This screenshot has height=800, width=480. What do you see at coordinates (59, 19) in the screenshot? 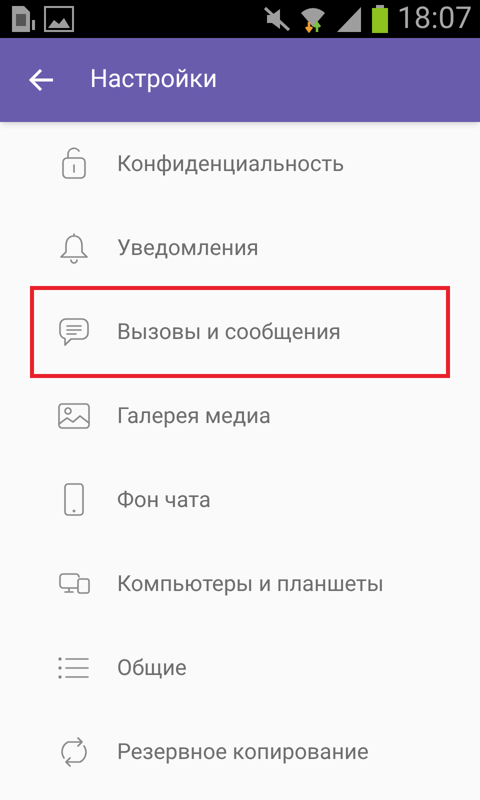
I see `image-icon` at bounding box center [59, 19].